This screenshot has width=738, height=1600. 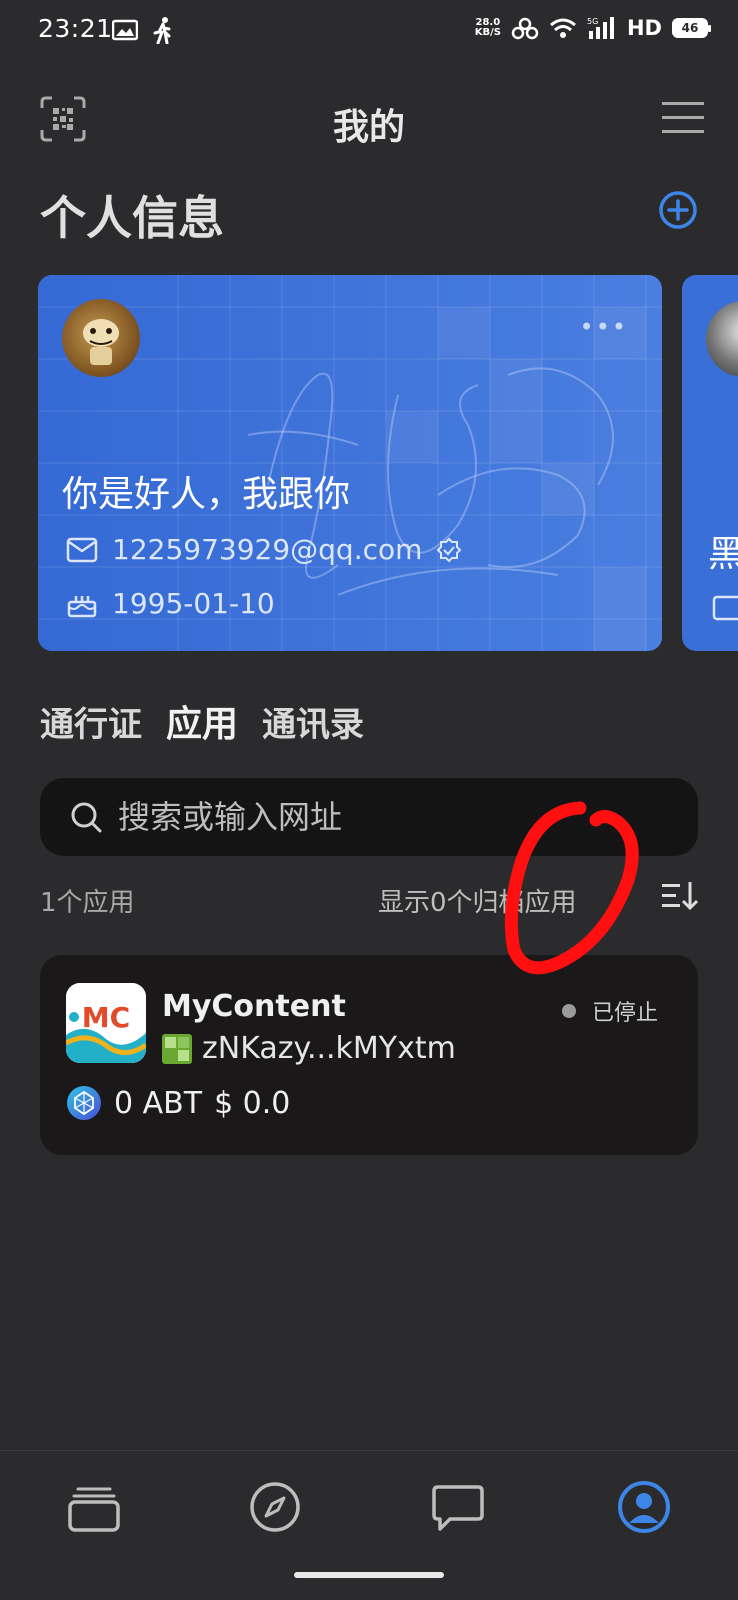 What do you see at coordinates (267, 549) in the screenshot?
I see `profile-email: 1225973929@qq.com` at bounding box center [267, 549].